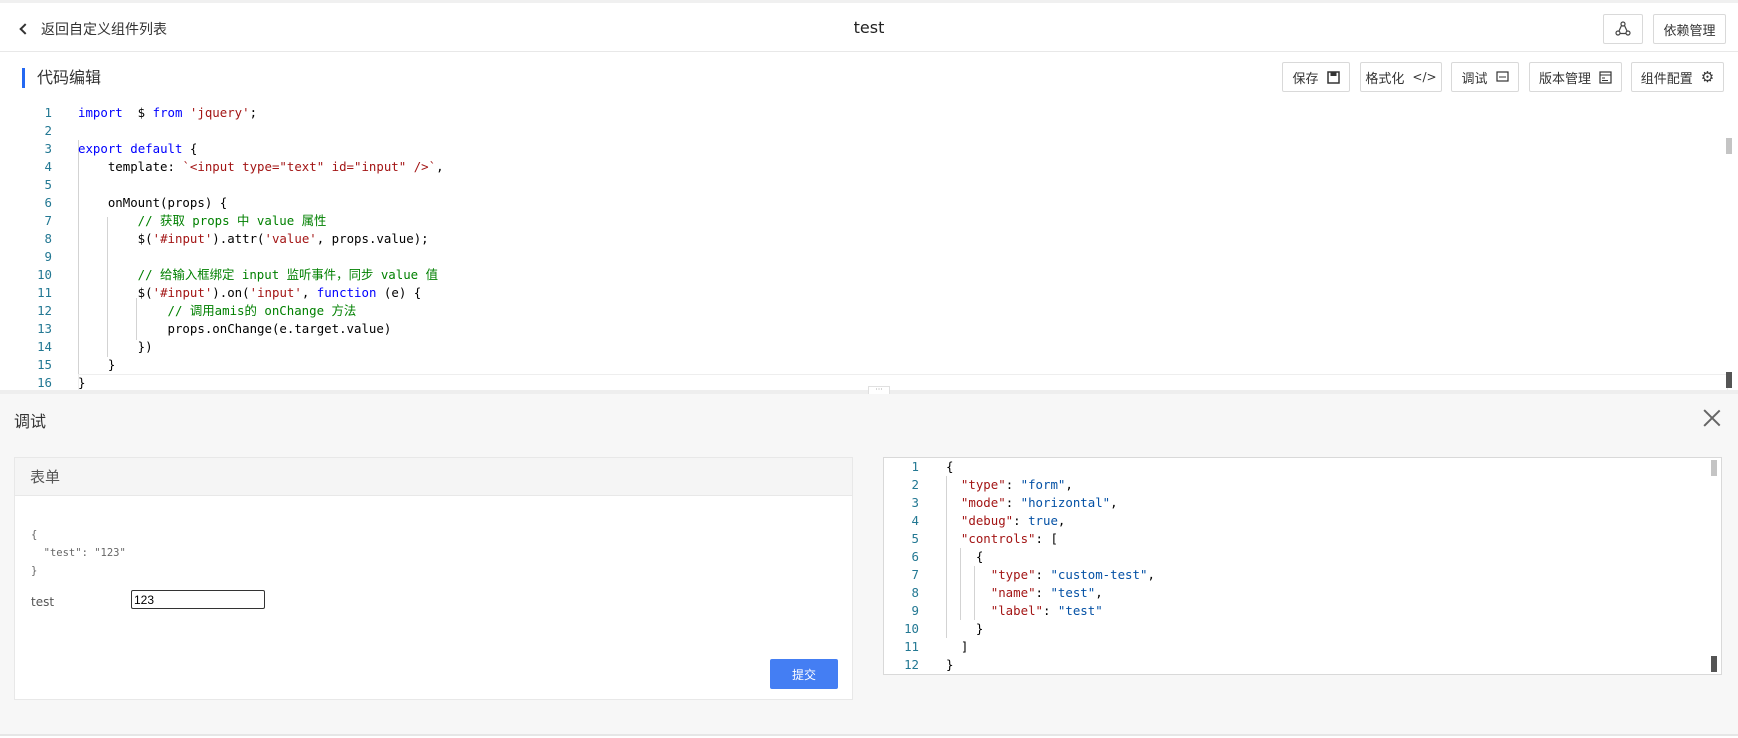 The width and height of the screenshot is (1738, 738). I want to click on version-management-button: 版本管理, so click(1575, 77).